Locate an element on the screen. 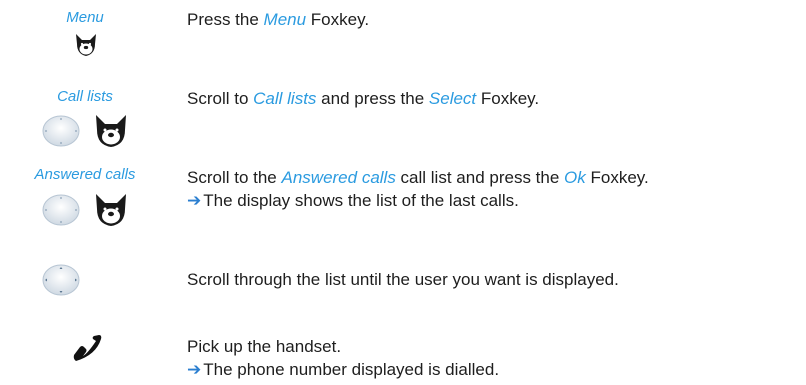 Image resolution: width=806 pixels, height=385 pixels. step-text-handset: Pick up the handset. is located at coordinates (264, 346).